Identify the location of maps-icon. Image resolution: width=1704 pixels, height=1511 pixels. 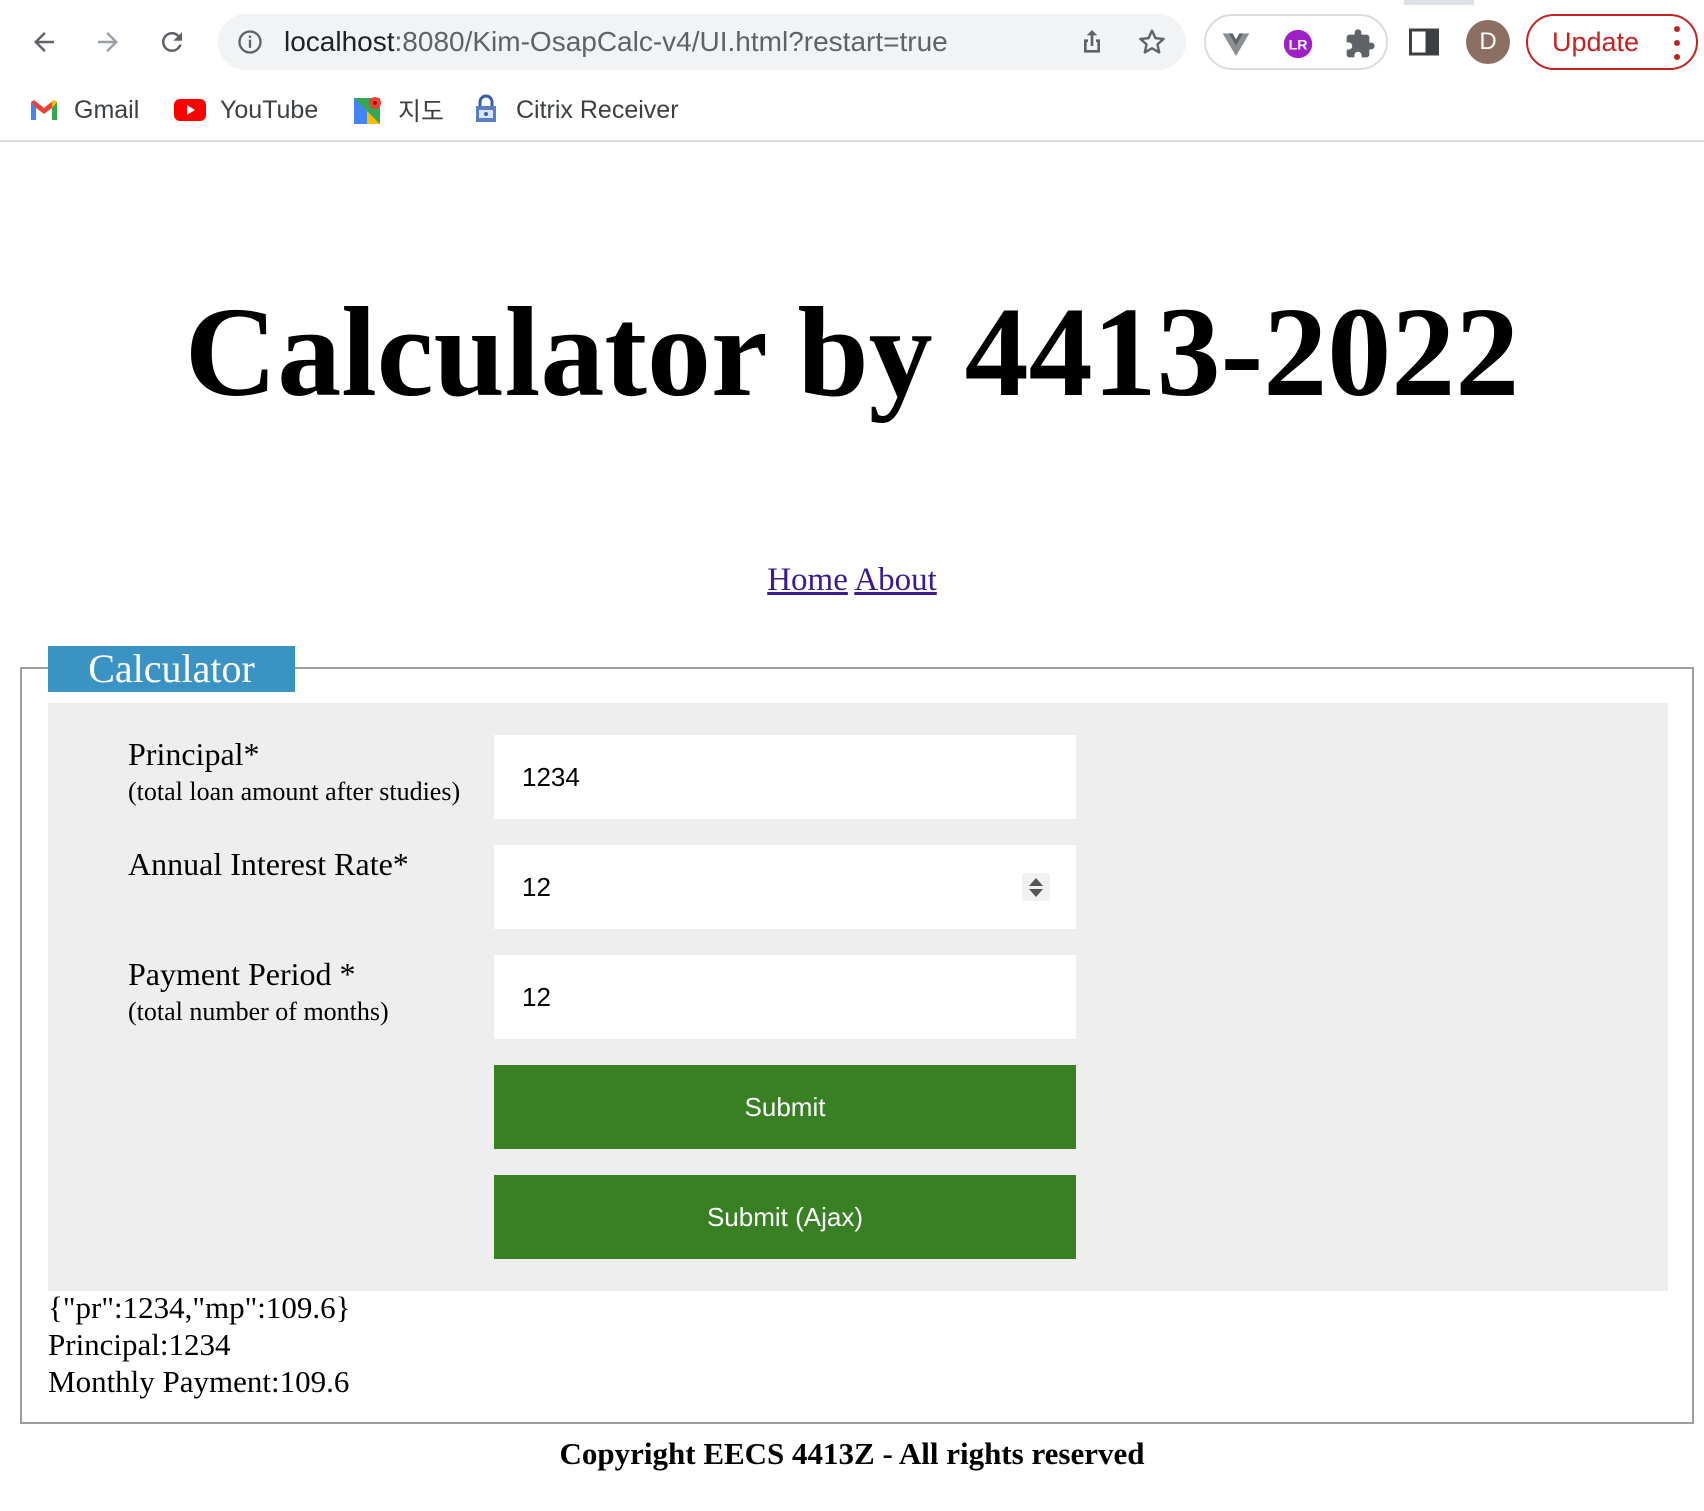
(368, 110).